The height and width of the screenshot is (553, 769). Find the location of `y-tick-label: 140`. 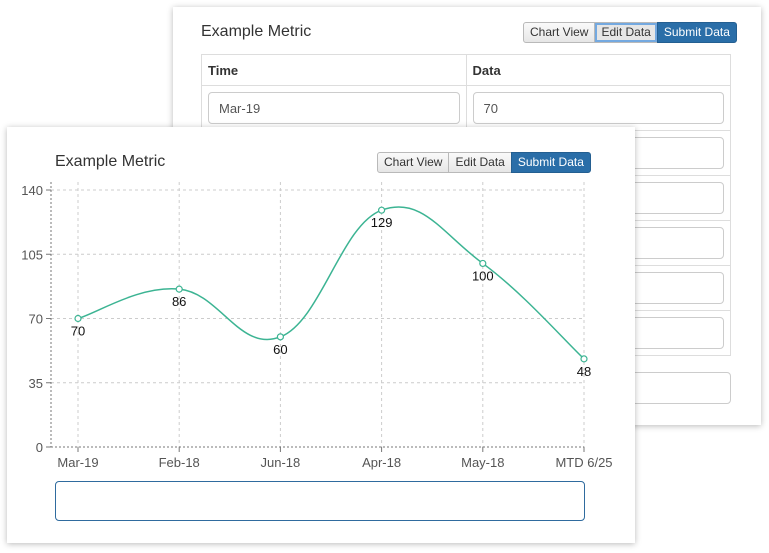

y-tick-label: 140 is located at coordinates (32, 190).